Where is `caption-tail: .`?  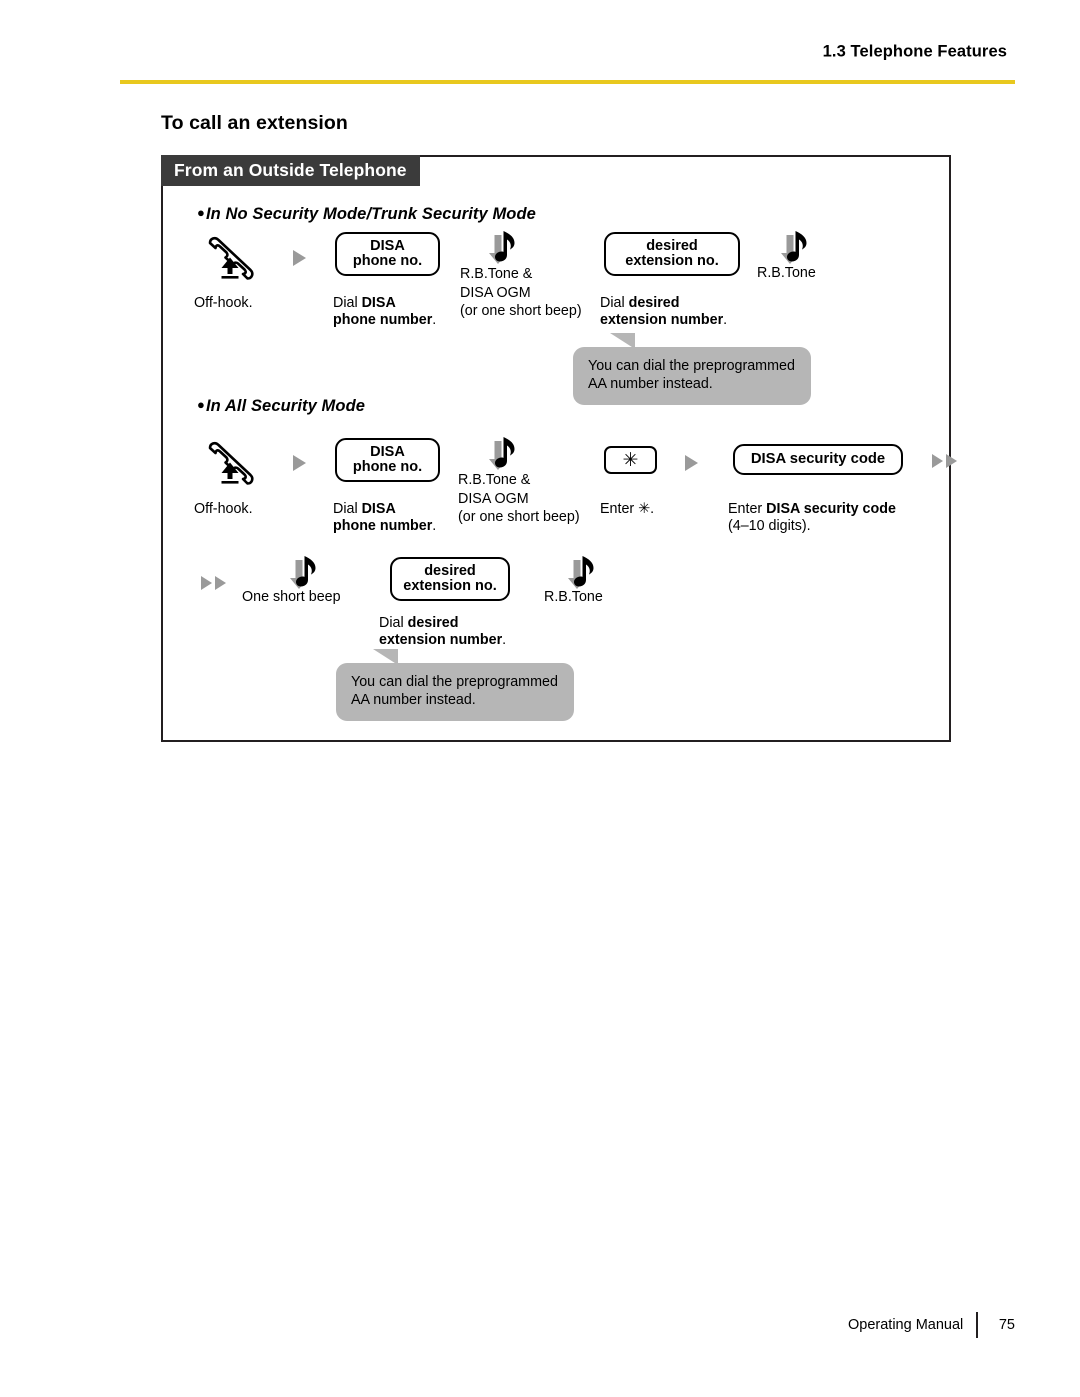 caption-tail: . is located at coordinates (652, 509).